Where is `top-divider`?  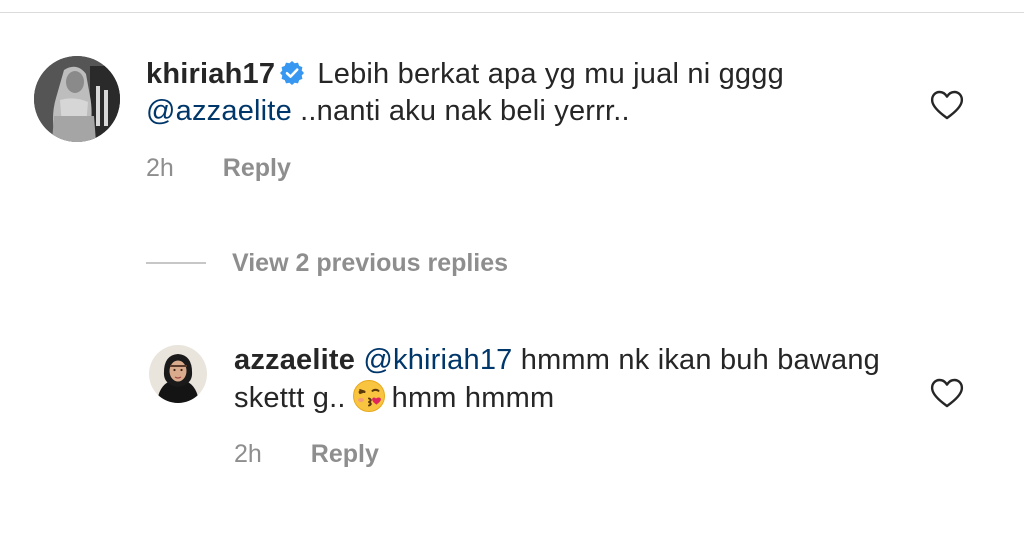 top-divider is located at coordinates (512, 12).